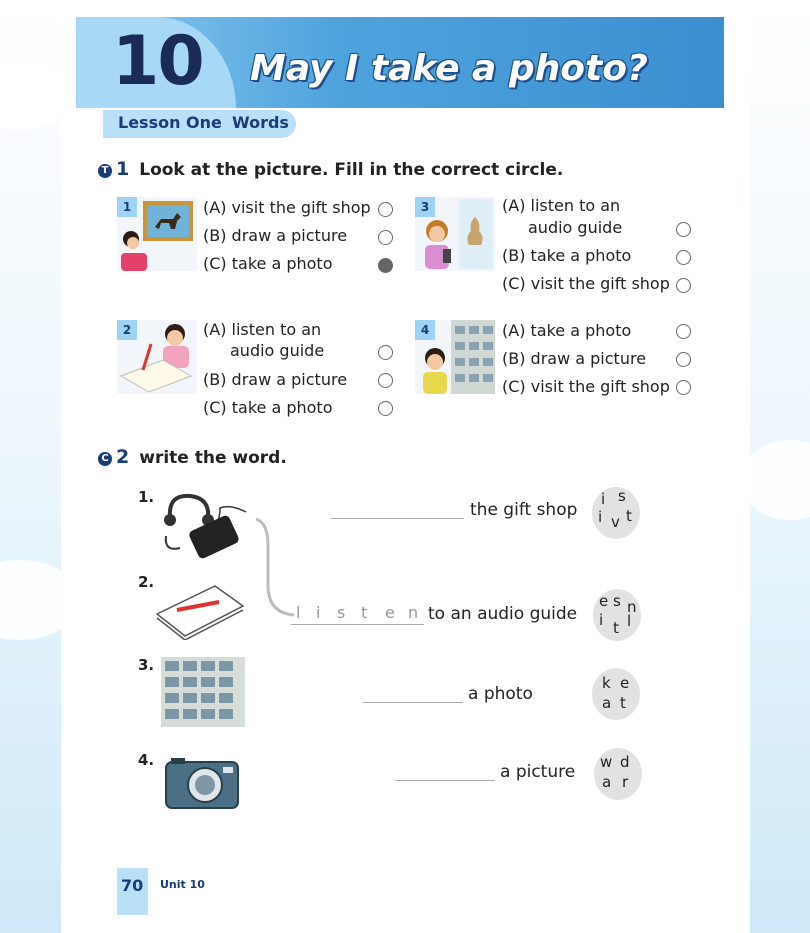 Image resolution: width=810 pixels, height=933 pixels. What do you see at coordinates (625, 782) in the screenshot?
I see `letter: r` at bounding box center [625, 782].